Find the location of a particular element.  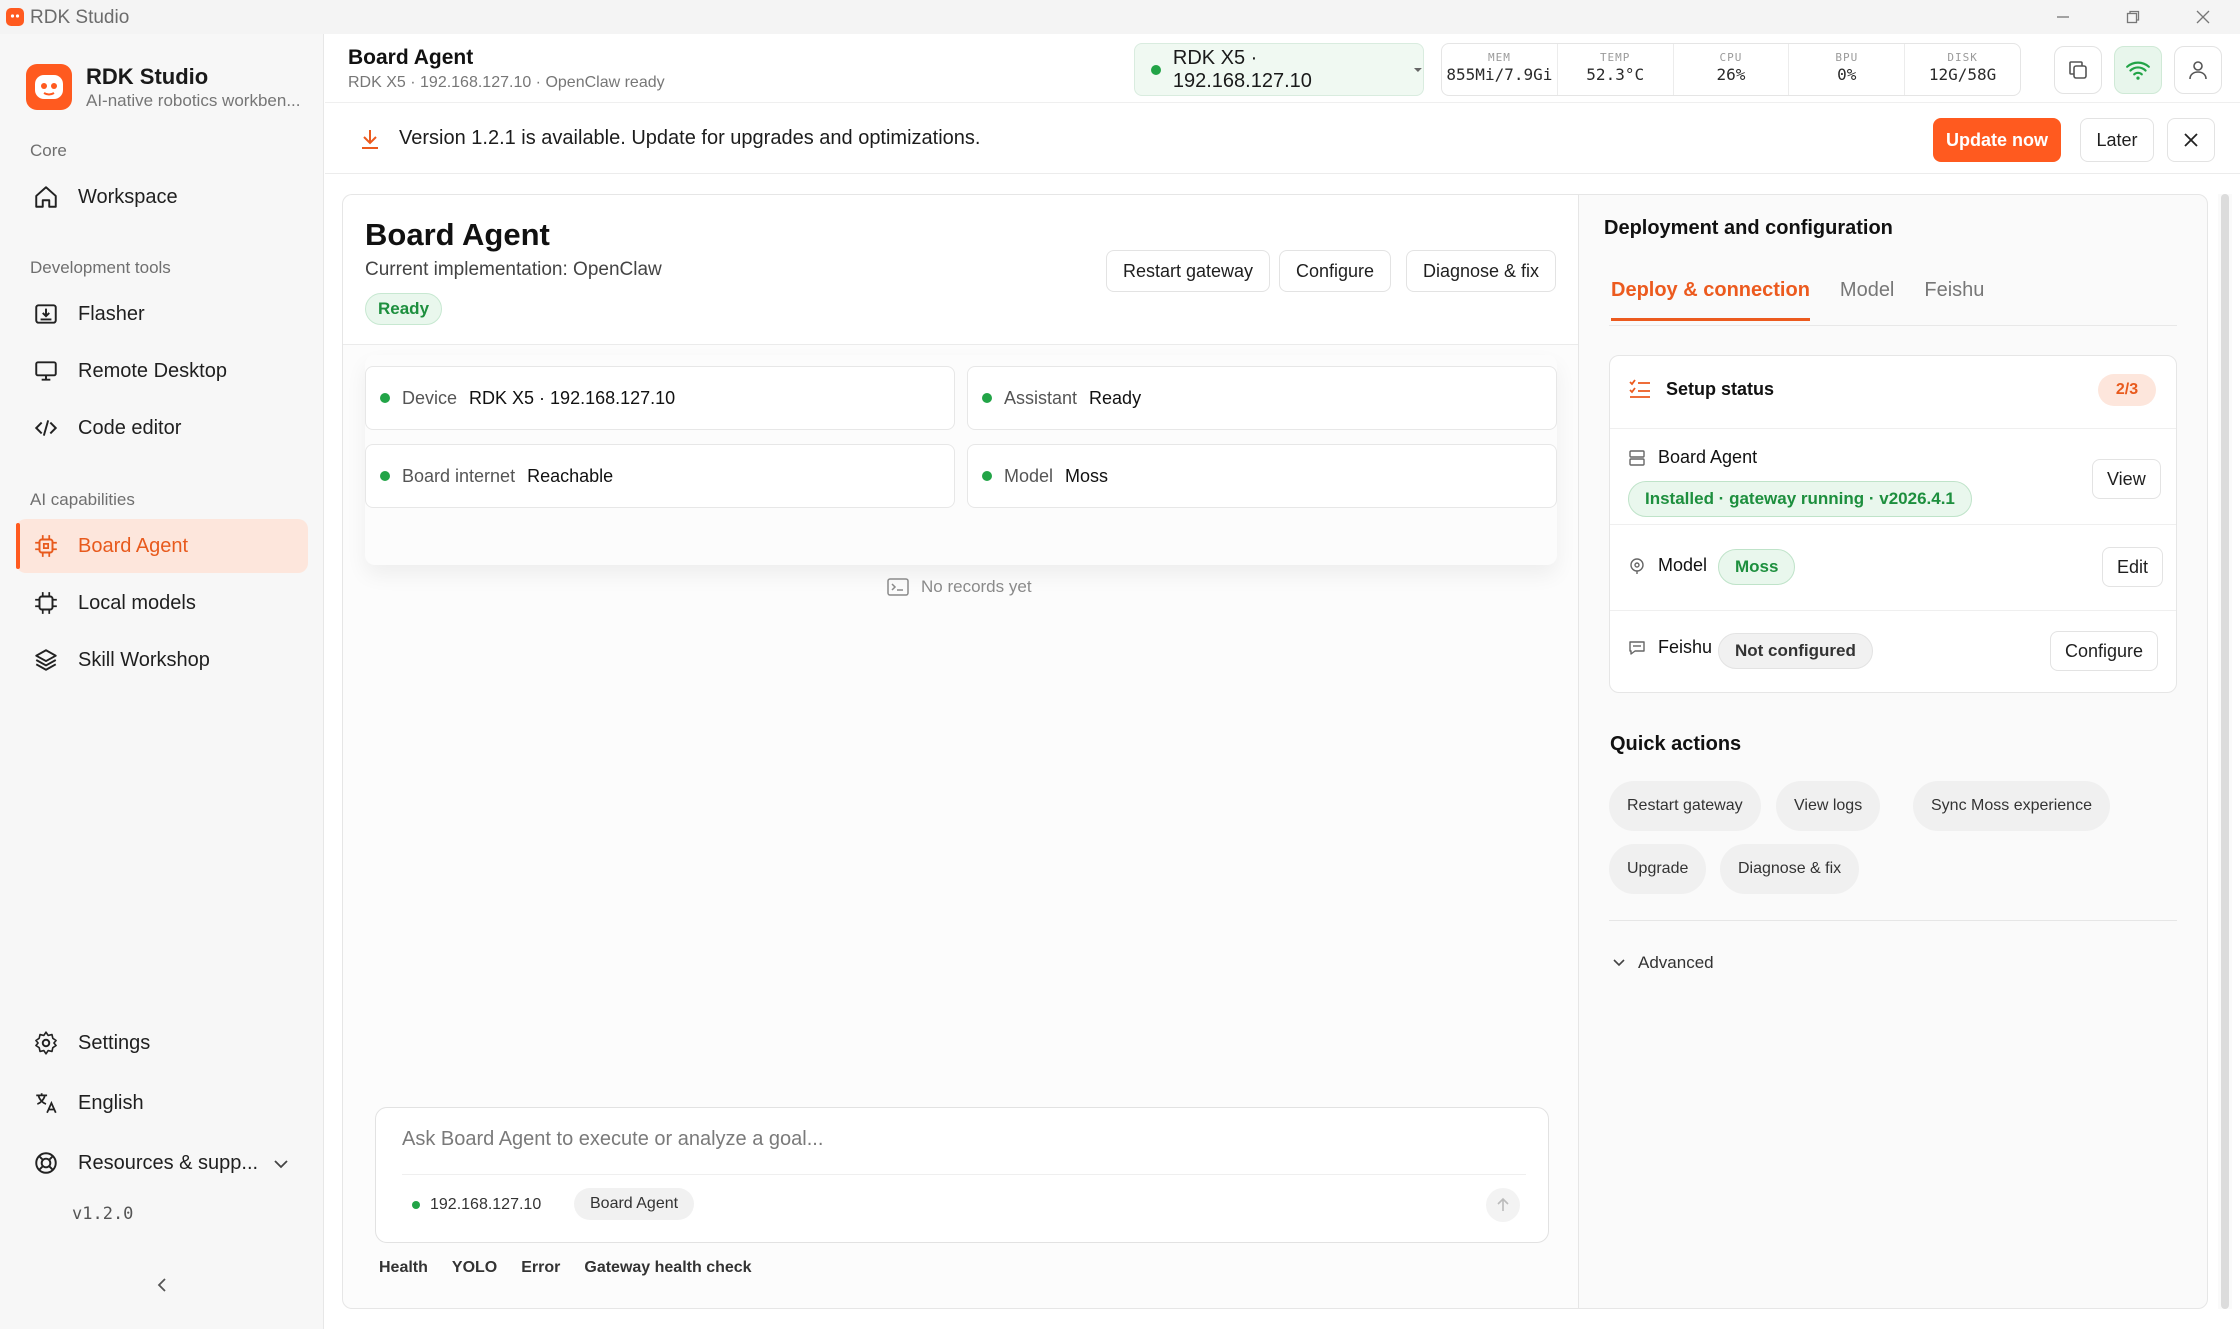

cpu-icon is located at coordinates (46, 603).